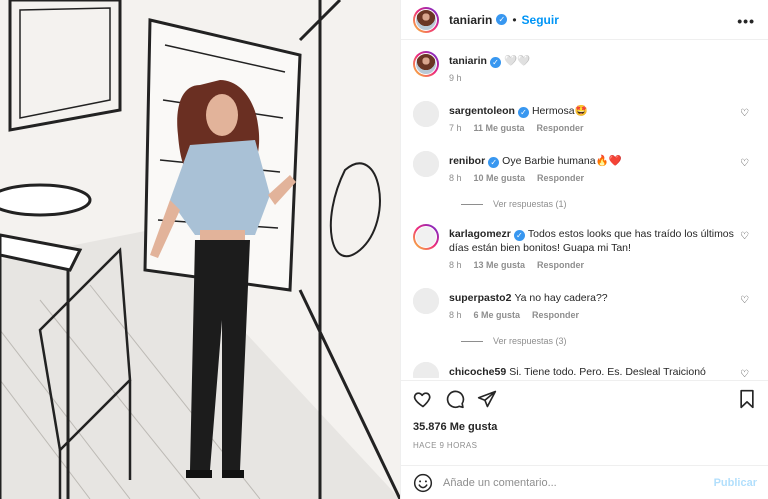  What do you see at coordinates (540, 20) in the screenshot?
I see `follow-button: Seguir` at bounding box center [540, 20].